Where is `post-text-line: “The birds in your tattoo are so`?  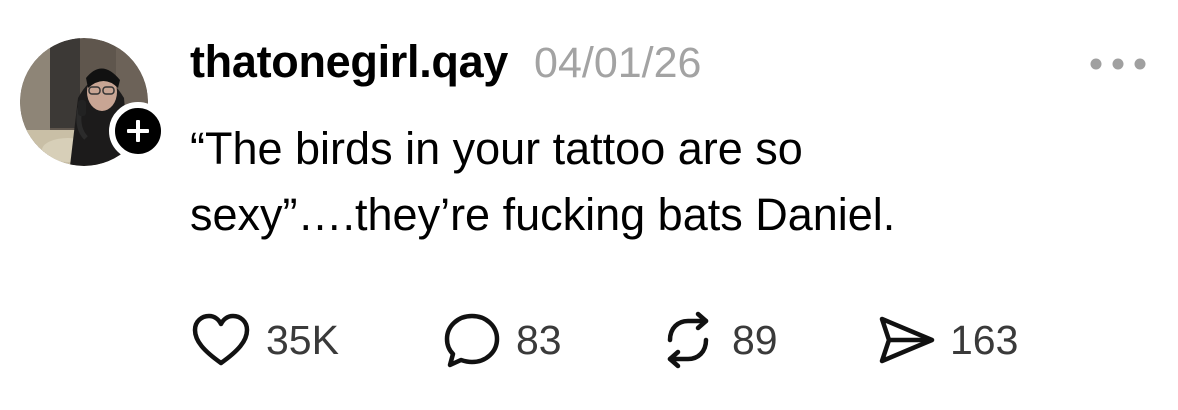
post-text-line: “The birds in your tattoo are so is located at coordinates (496, 148).